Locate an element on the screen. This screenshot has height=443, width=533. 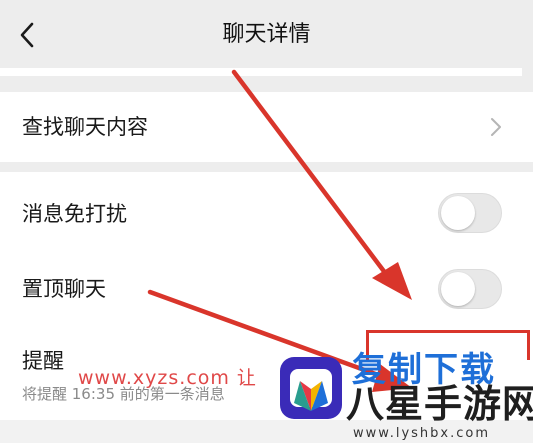
page-title: 聊天详情 is located at coordinates (266, 34).